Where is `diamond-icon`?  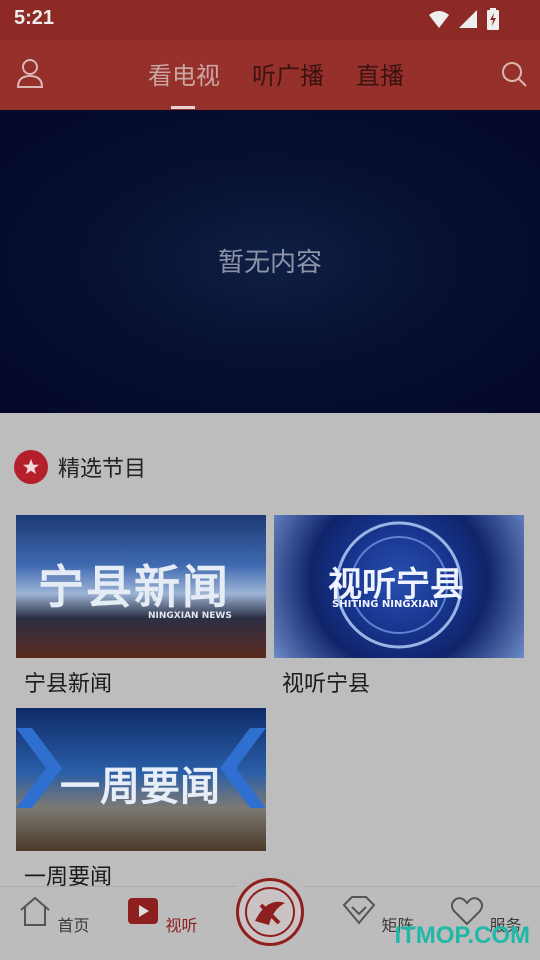 diamond-icon is located at coordinates (359, 910).